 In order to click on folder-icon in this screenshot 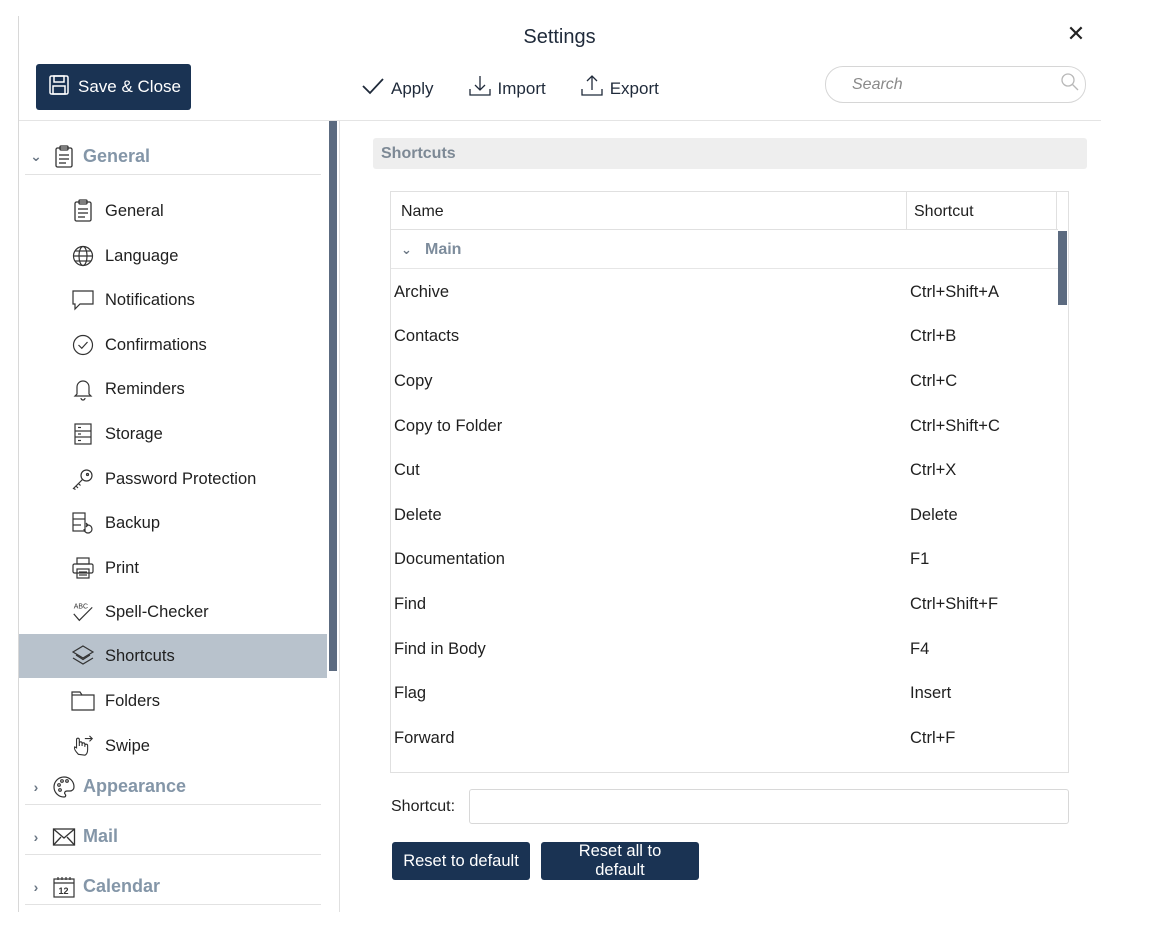, I will do `click(83, 701)`.